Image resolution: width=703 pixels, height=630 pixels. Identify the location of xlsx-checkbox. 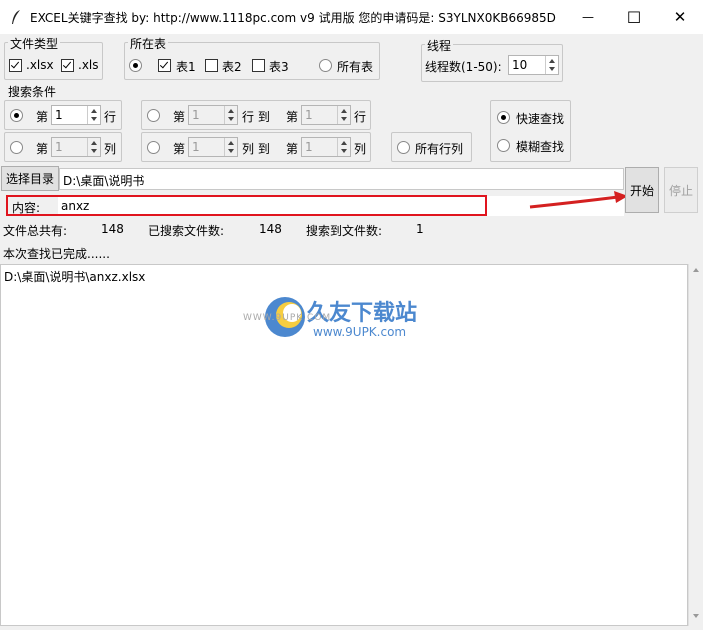
(15, 65).